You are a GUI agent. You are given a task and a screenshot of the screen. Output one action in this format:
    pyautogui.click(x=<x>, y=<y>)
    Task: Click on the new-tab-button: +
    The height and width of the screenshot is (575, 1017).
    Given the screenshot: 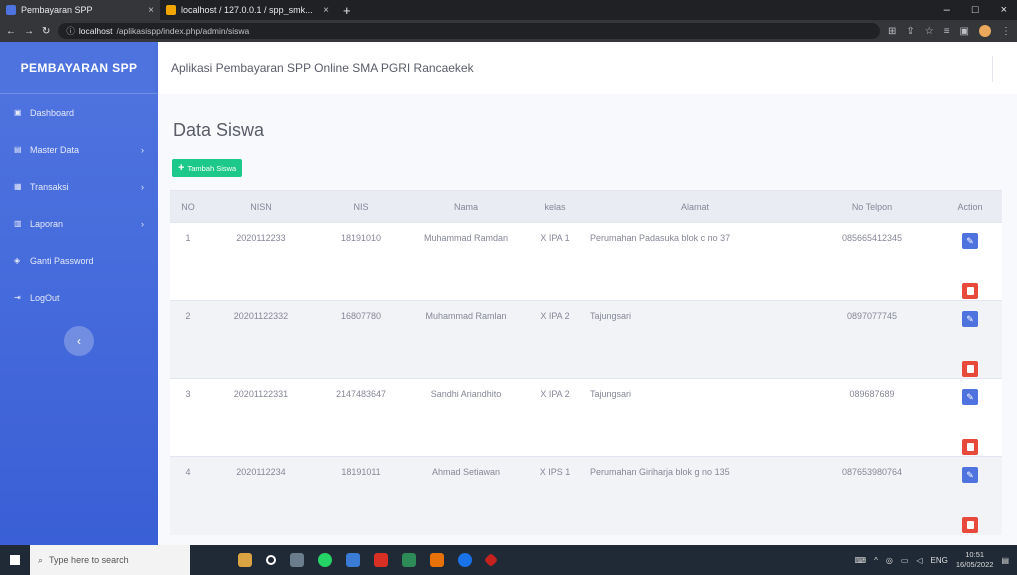 What is the action you would take?
    pyautogui.click(x=347, y=10)
    